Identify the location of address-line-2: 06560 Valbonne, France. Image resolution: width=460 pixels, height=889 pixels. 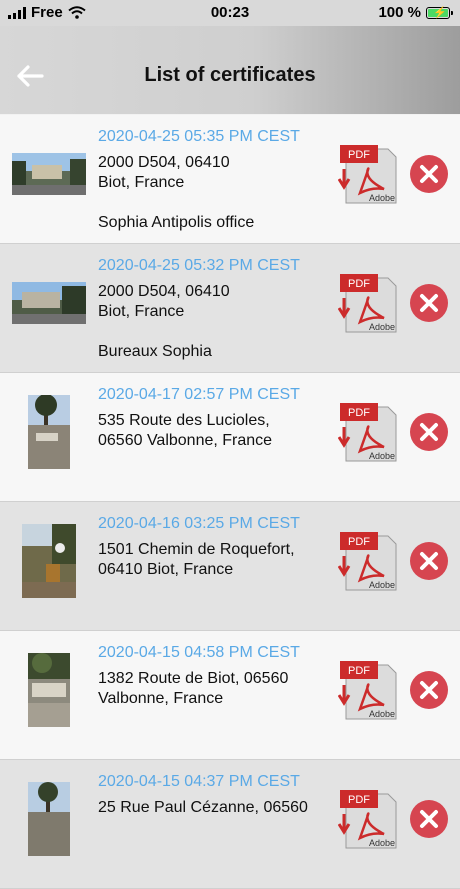
(185, 440).